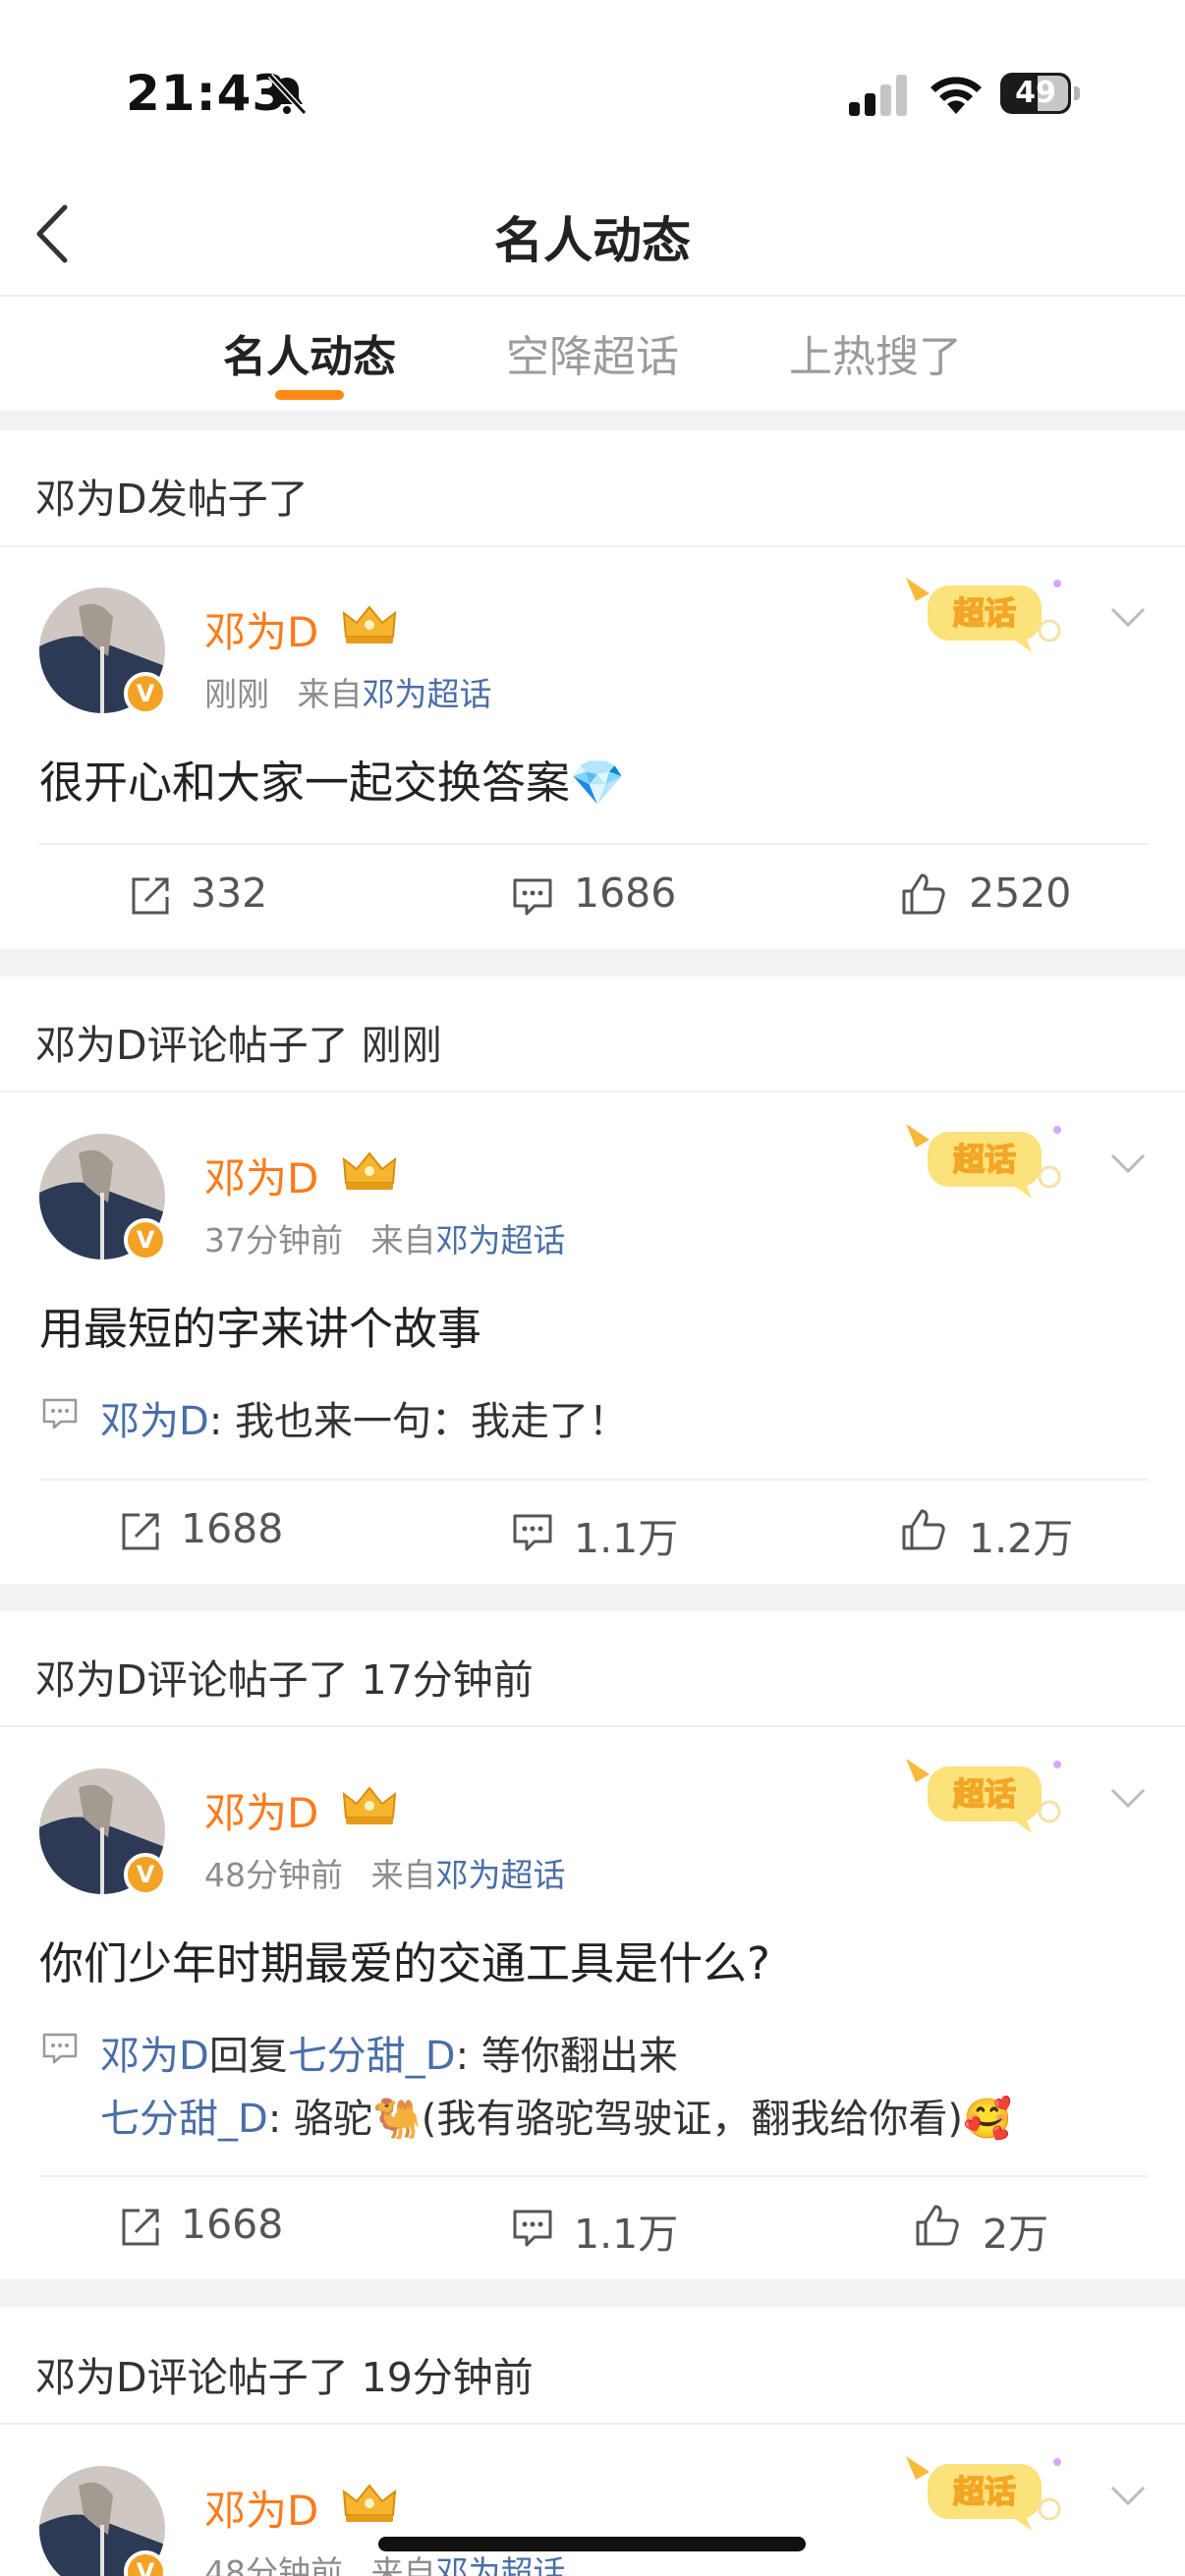 Image resolution: width=1185 pixels, height=2576 pixels. I want to click on post-text: 你们少年时期最爱的交通工具是什么?, so click(405, 1959).